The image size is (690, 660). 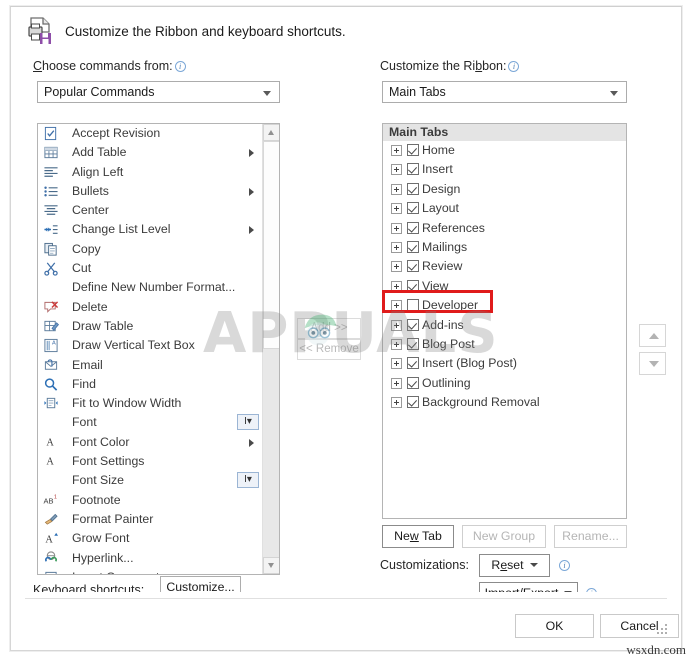 I want to click on command-list-item: A Draw Vertical Text Box, so click(x=150, y=345).